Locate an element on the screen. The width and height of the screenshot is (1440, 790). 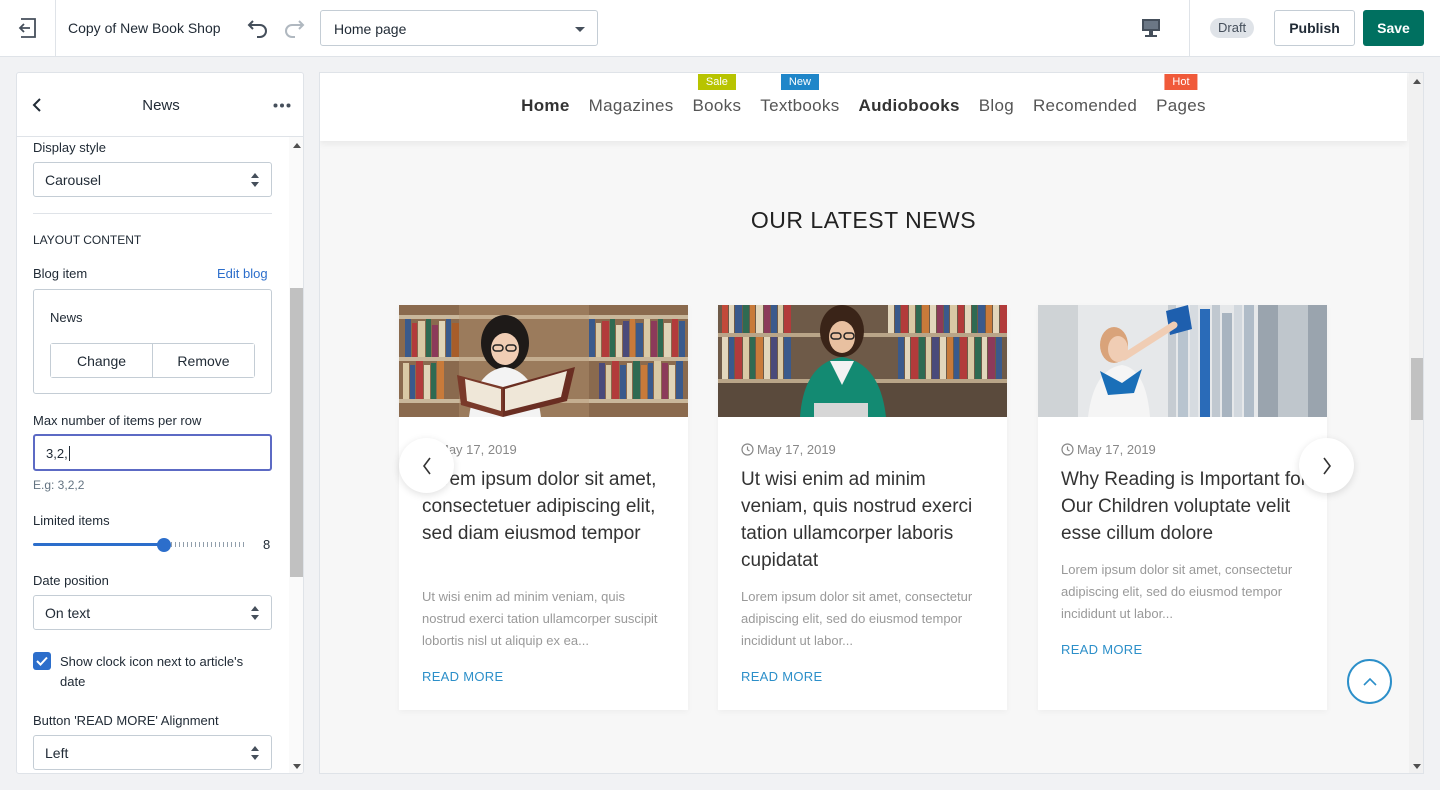
limited-items-slider is located at coordinates (139, 545).